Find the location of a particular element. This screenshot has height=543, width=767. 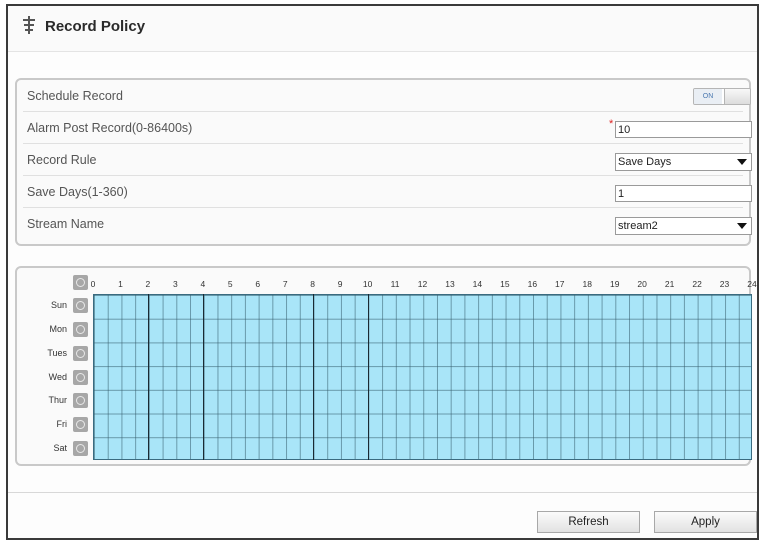

hour-label: 7 is located at coordinates (285, 284).